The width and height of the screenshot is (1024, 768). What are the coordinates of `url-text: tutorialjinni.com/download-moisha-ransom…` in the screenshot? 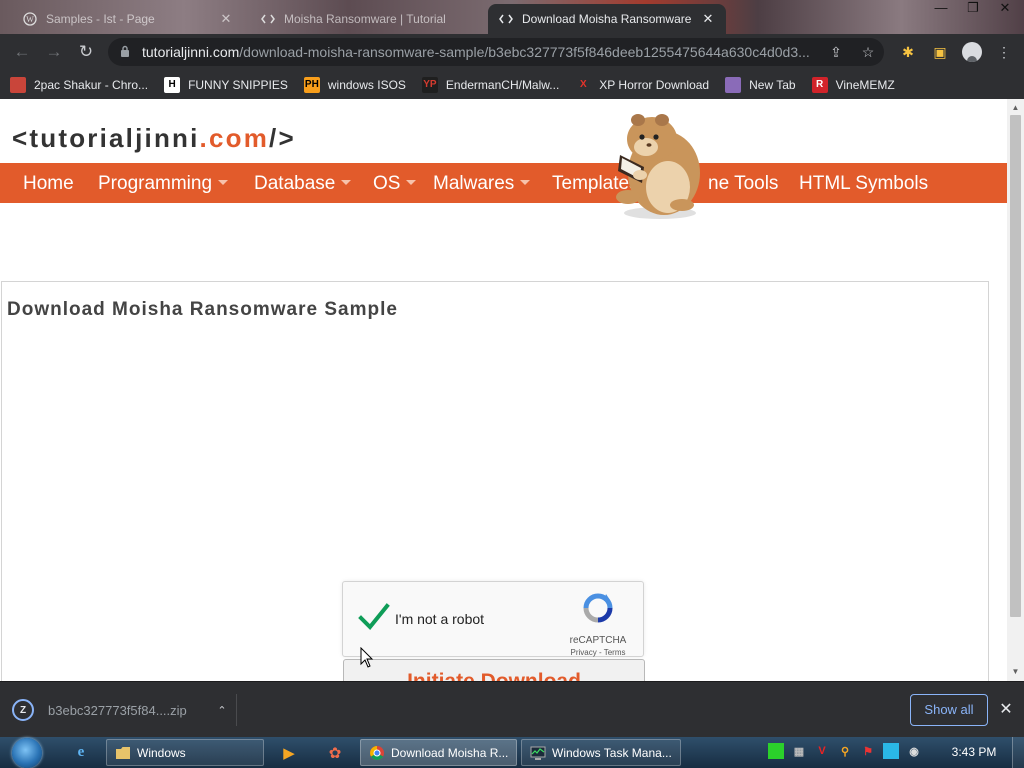 It's located at (481, 52).